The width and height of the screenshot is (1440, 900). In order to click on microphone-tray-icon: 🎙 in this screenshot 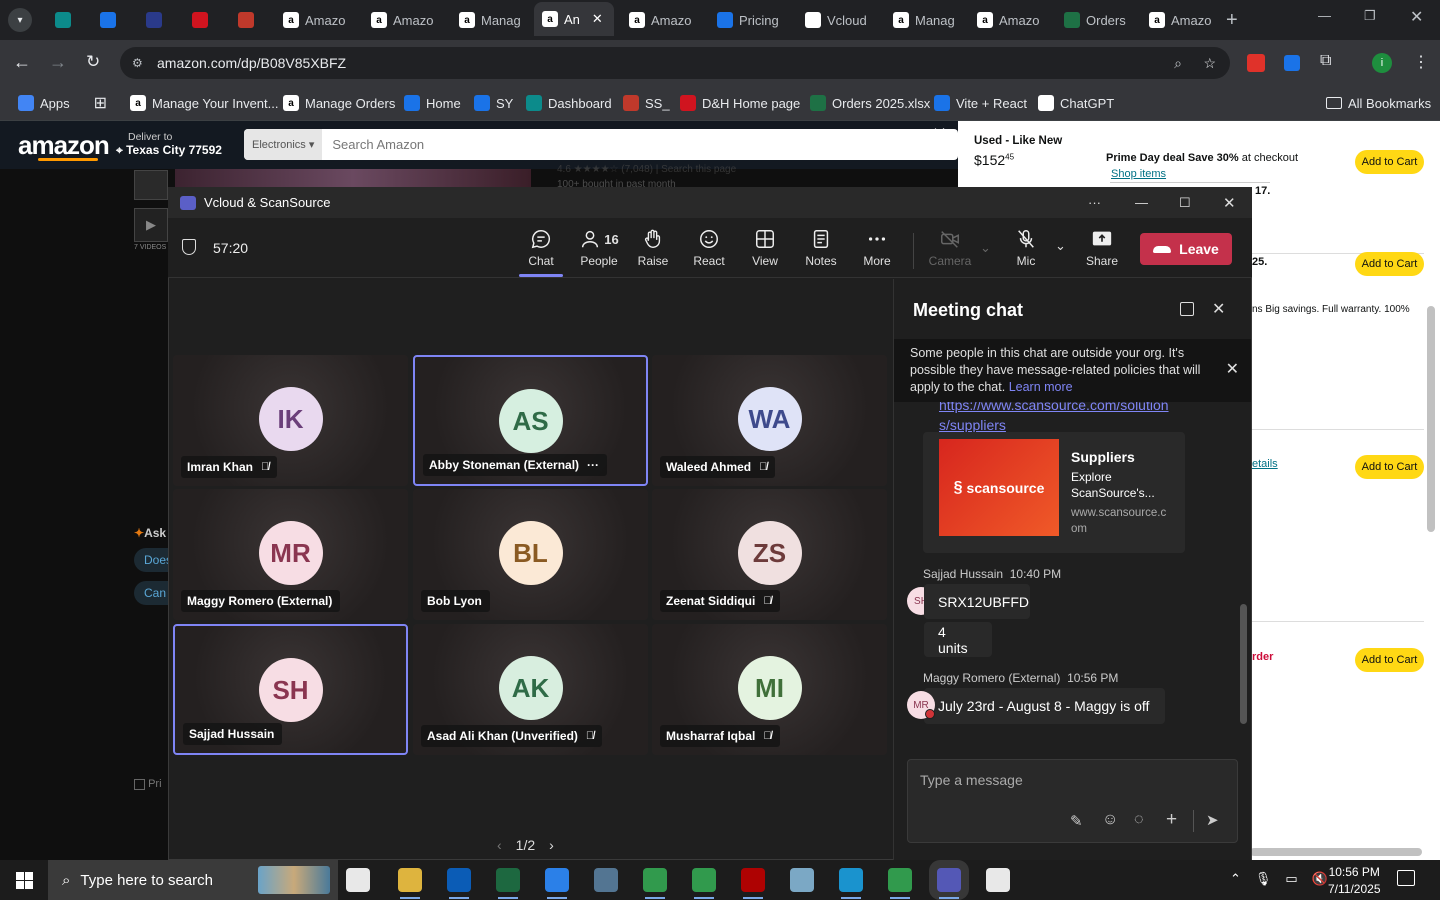, I will do `click(1263, 879)`.